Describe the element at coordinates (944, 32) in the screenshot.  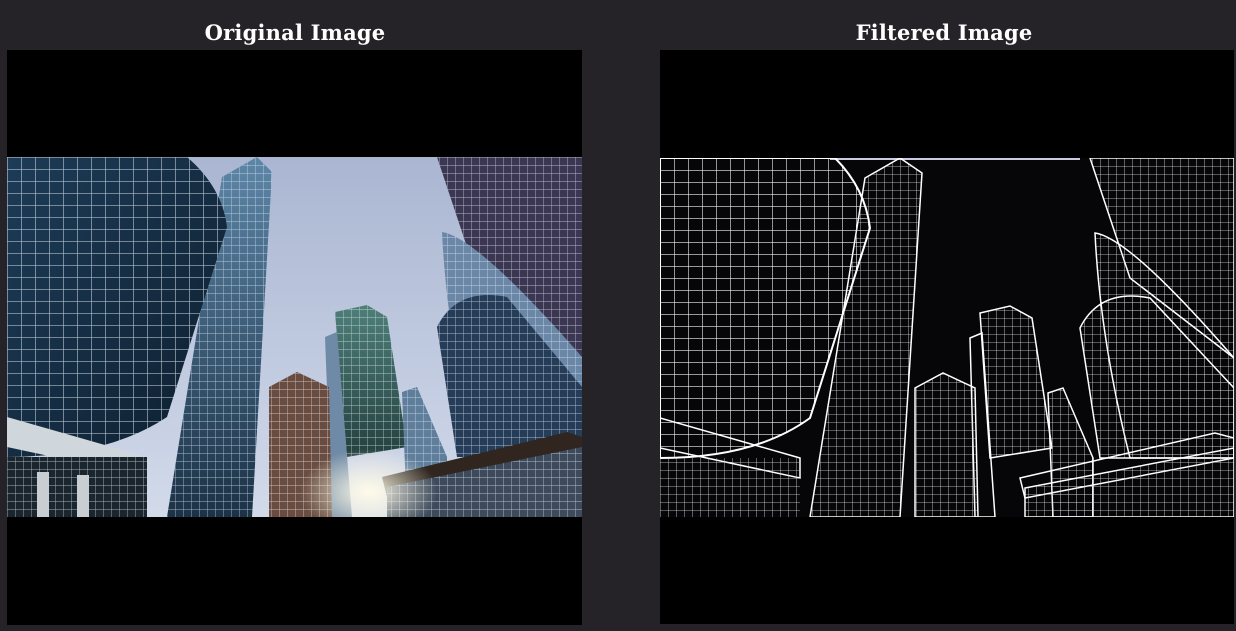
I see `filtered-image-title: Filtered Image` at that location.